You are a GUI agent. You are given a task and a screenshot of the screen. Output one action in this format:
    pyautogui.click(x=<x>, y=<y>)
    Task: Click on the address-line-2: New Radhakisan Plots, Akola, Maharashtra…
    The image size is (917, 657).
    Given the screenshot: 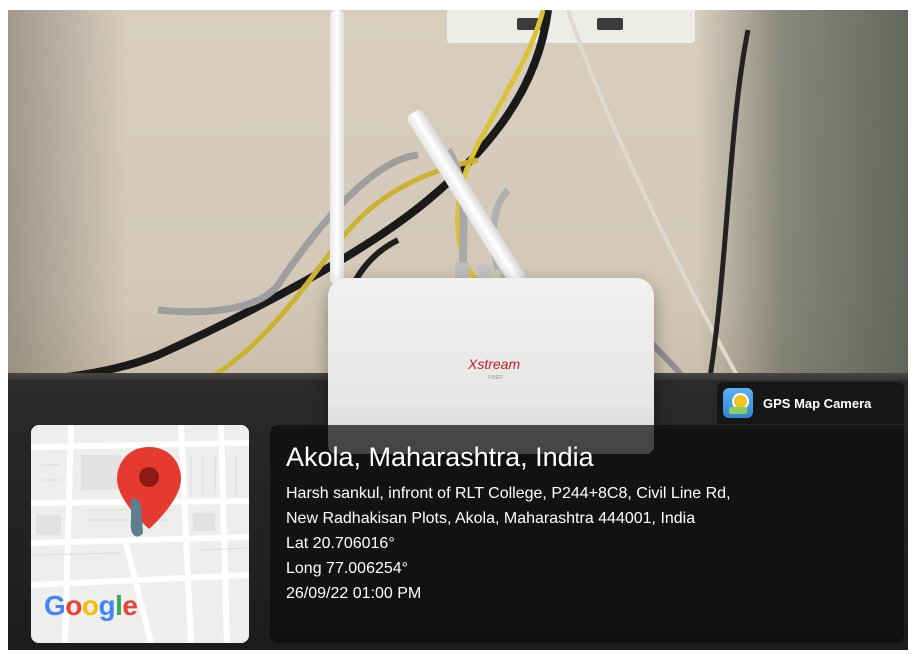 What is the action you would take?
    pyautogui.click(x=491, y=518)
    